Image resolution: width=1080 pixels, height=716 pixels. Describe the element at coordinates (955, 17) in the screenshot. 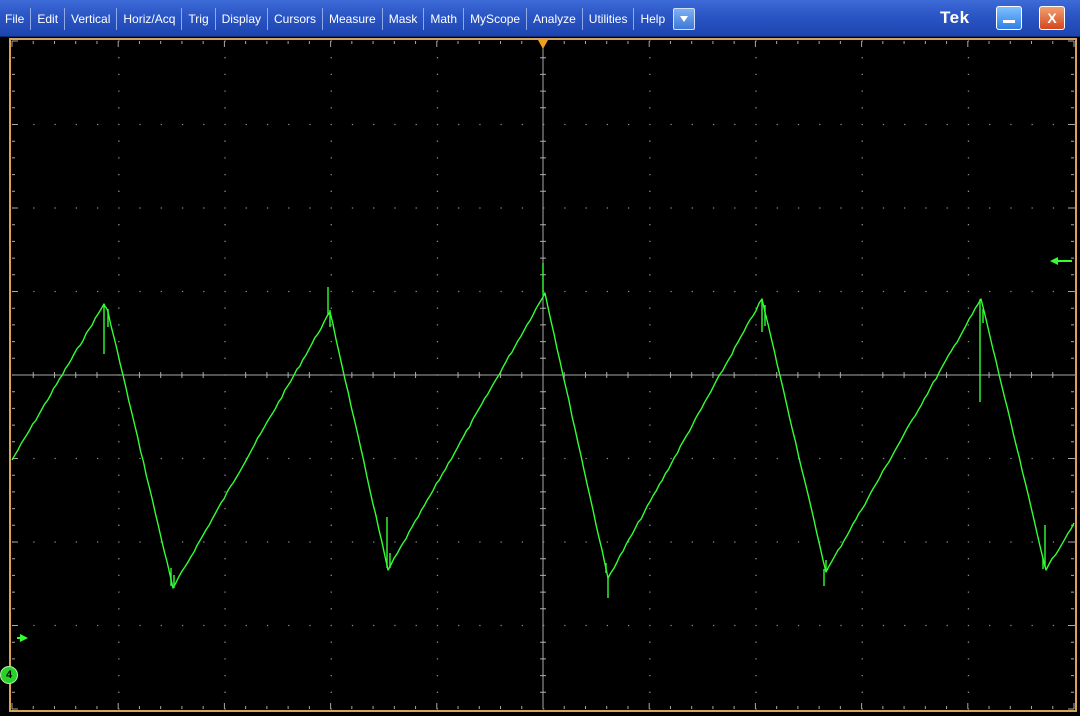

I see `brand-logo: Tek` at that location.